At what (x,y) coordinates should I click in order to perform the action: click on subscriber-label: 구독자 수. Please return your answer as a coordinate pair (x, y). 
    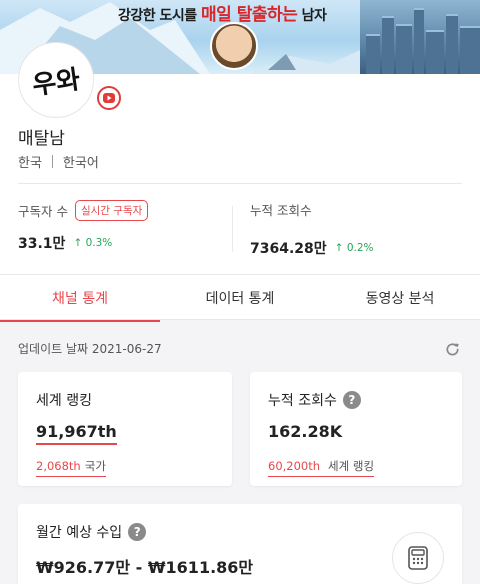
    Looking at the image, I should click on (43, 211).